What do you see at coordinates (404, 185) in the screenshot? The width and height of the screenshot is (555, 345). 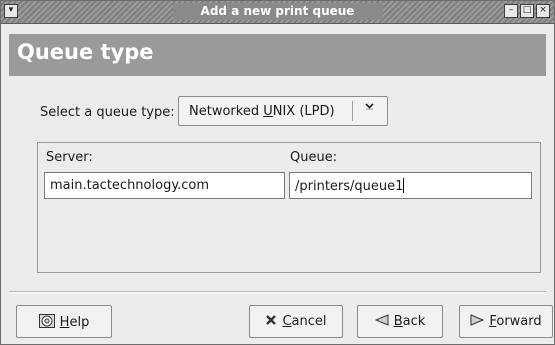 I see `text-cursor` at bounding box center [404, 185].